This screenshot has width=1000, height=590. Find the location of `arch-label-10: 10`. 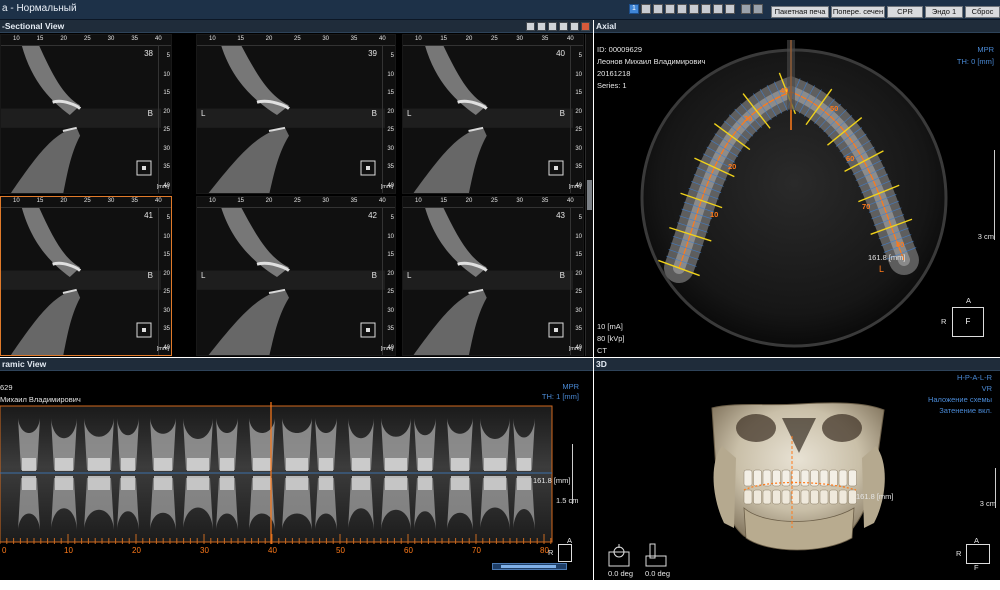

arch-label-10: 10 is located at coordinates (714, 214).